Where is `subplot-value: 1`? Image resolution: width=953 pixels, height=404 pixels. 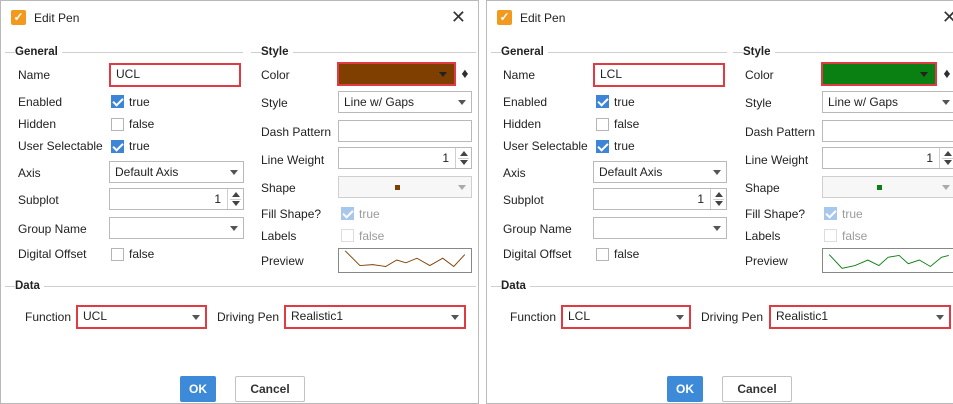 subplot-value: 1 is located at coordinates (700, 199).